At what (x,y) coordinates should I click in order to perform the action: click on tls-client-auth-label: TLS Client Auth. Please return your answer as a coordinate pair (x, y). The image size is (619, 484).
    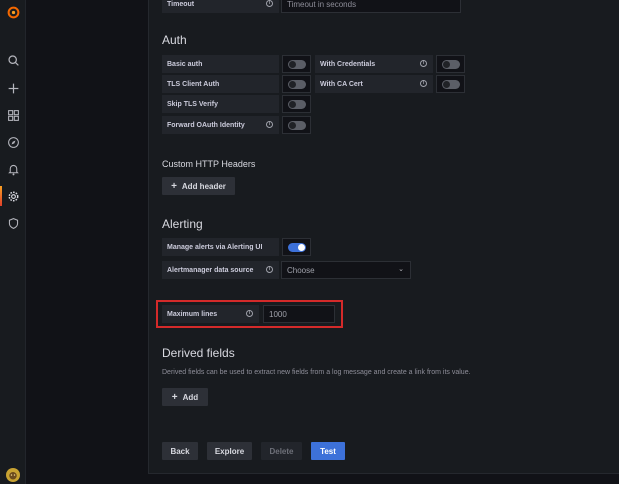
    Looking at the image, I should click on (220, 84).